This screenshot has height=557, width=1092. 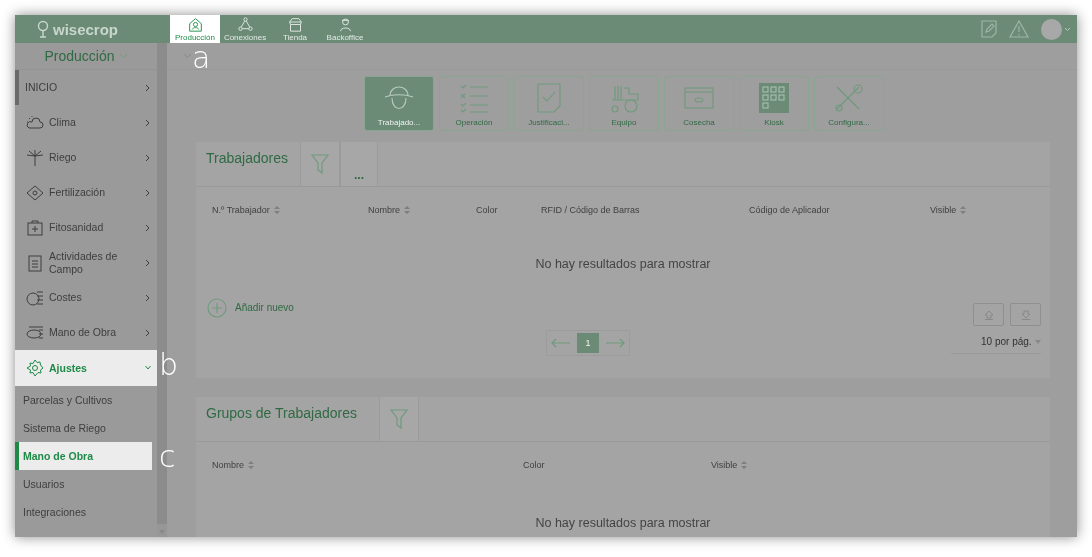 What do you see at coordinates (86, 484) in the screenshot?
I see `submenu-item: Usuarios` at bounding box center [86, 484].